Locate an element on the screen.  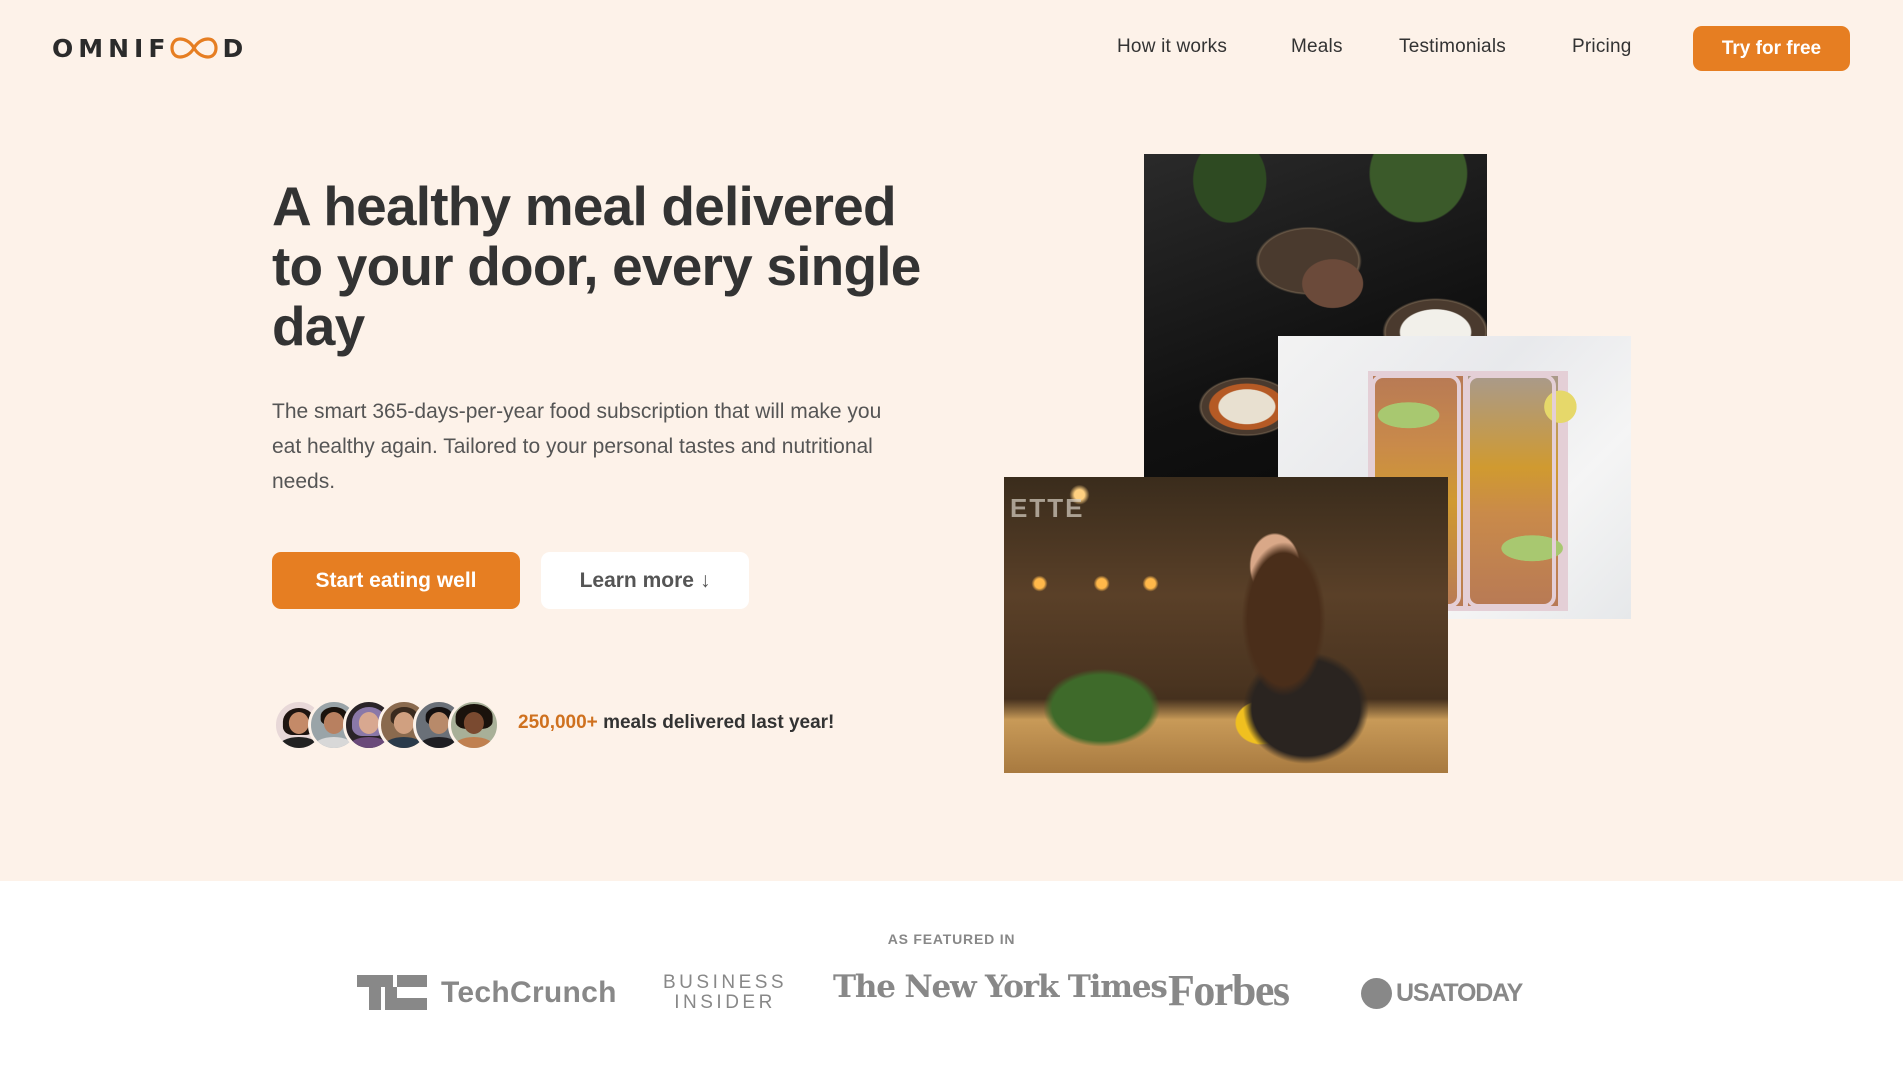
hero-image-woman-eating: ETTE is located at coordinates (1226, 625).